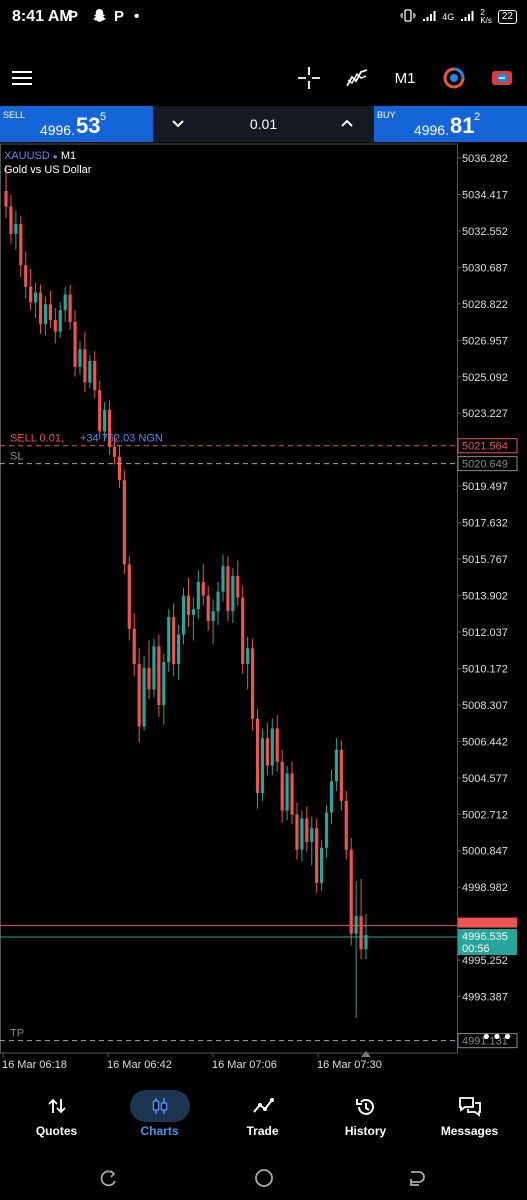  I want to click on y-tick-label: 5004.577, so click(485, 779).